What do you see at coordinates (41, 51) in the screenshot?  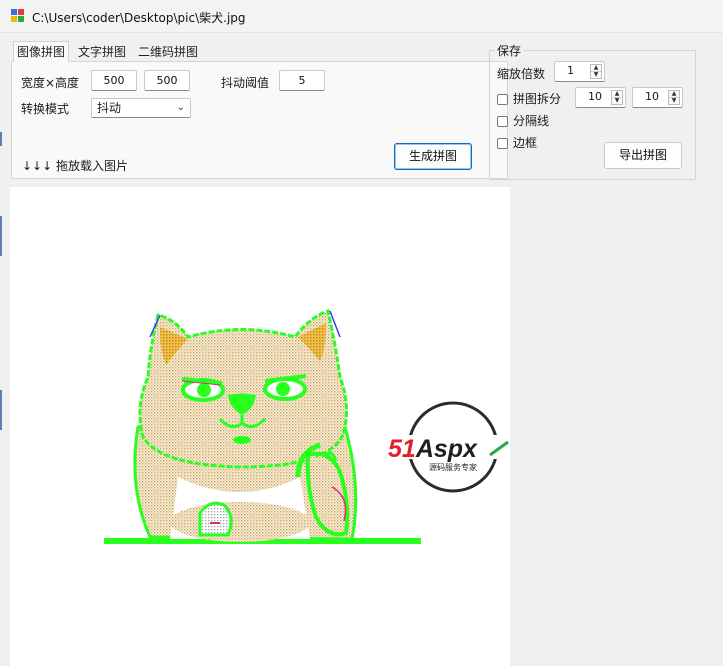 I see `tab-image-puzzle: 图像拼图` at bounding box center [41, 51].